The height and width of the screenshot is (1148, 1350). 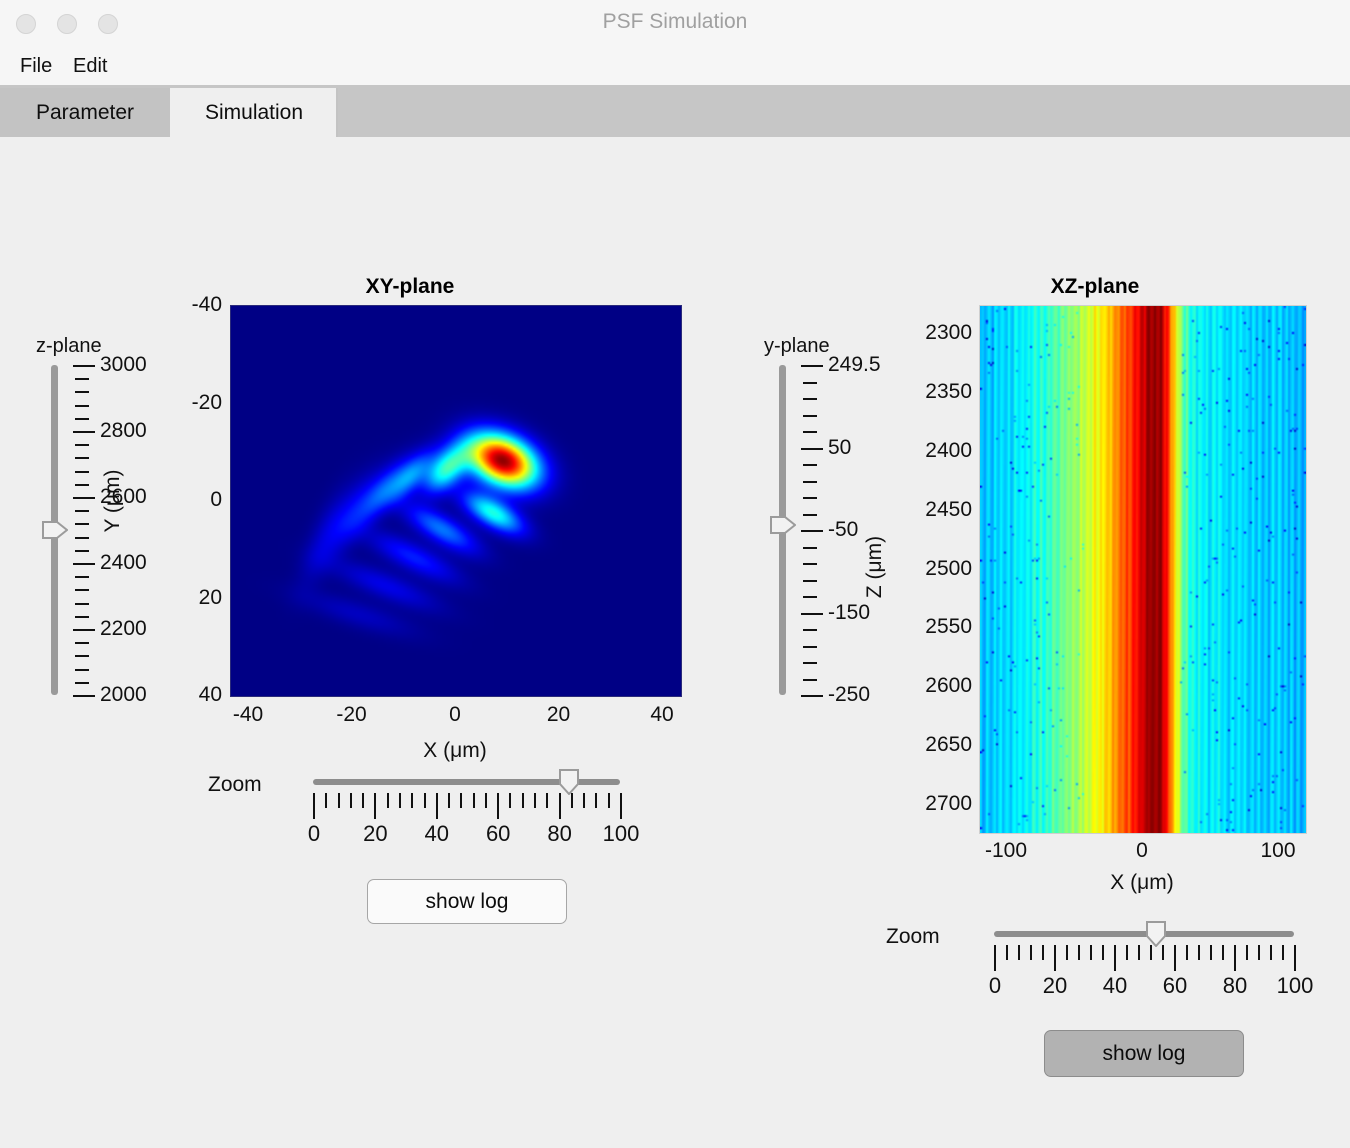 I want to click on axis-tick-label: -100, so click(x=1006, y=850).